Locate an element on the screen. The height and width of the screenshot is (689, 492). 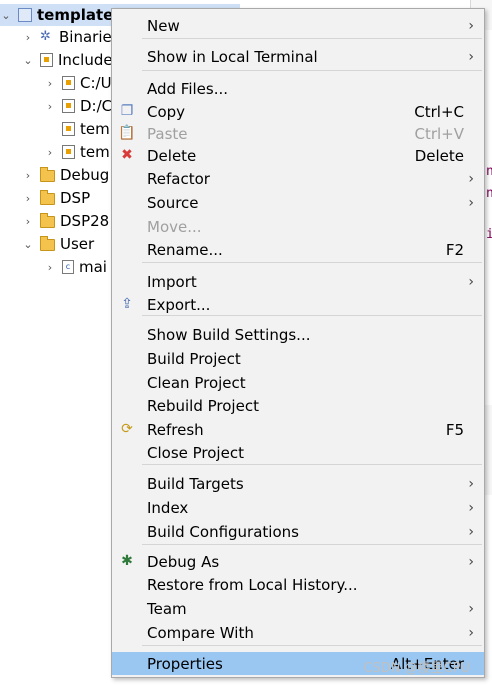
menu-item-debug-as: ✱ Debug As › is located at coordinates (298, 561).